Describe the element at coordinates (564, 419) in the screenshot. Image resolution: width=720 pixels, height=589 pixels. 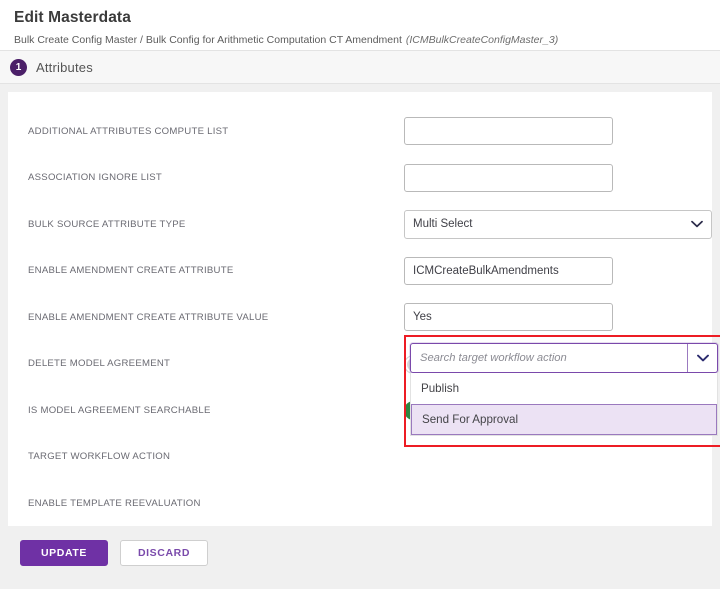
I see `combo-option-send-for-approval: Send For Approval` at that location.